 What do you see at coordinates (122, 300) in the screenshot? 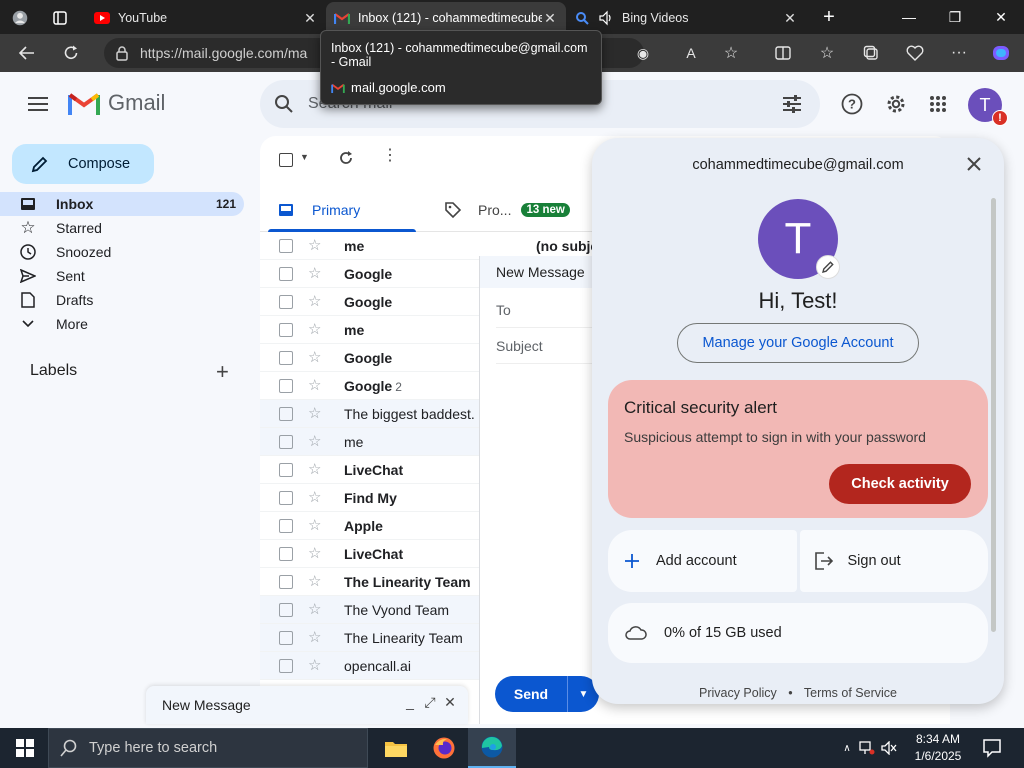
I see `sidebar-item-drafts: Drafts` at bounding box center [122, 300].